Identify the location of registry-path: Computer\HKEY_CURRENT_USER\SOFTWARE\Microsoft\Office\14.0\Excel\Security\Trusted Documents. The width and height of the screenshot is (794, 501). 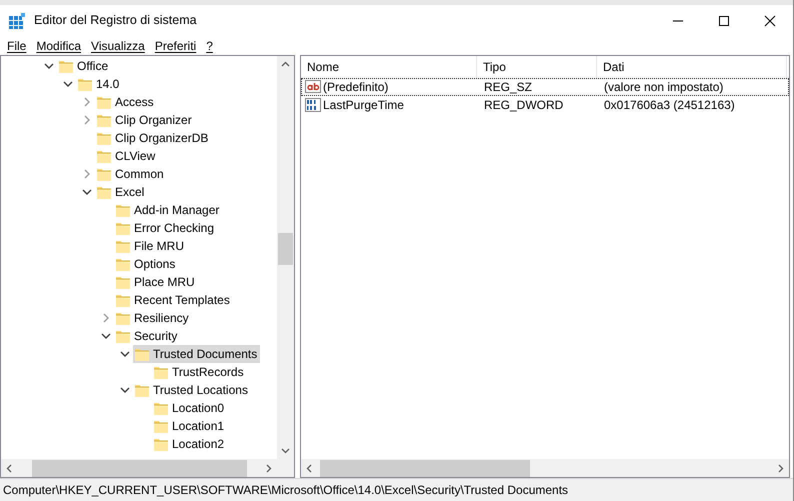
(285, 490).